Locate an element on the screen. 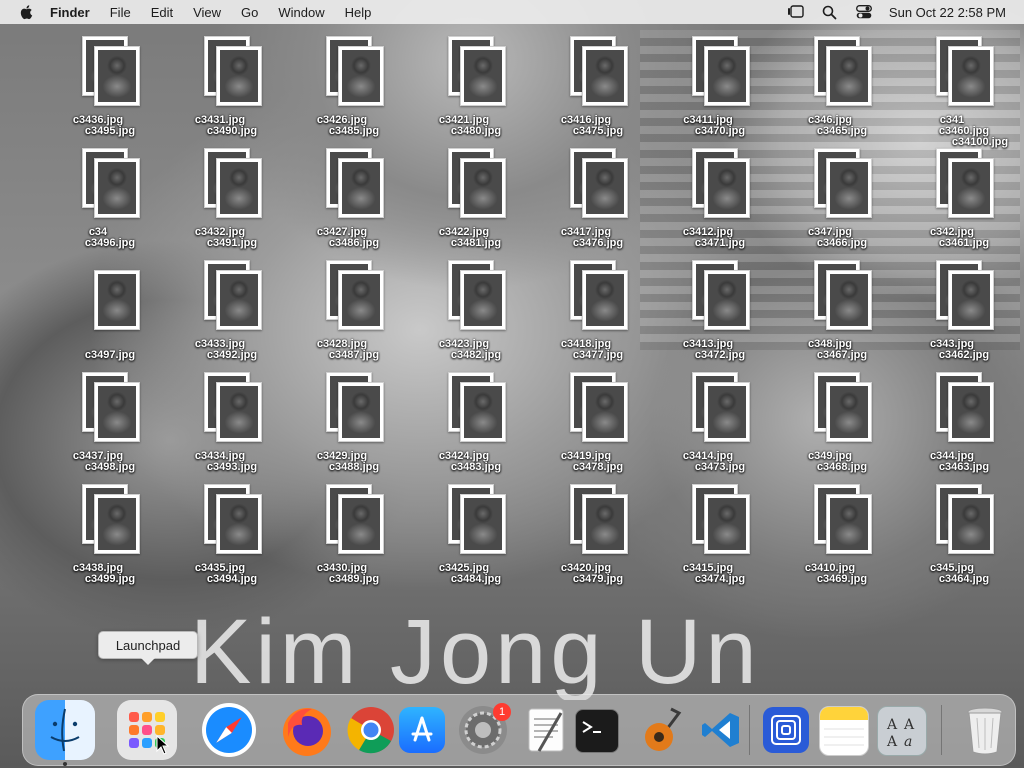 The image size is (1024, 768). file-name-label: c3470.jpg is located at coordinates (720, 131).